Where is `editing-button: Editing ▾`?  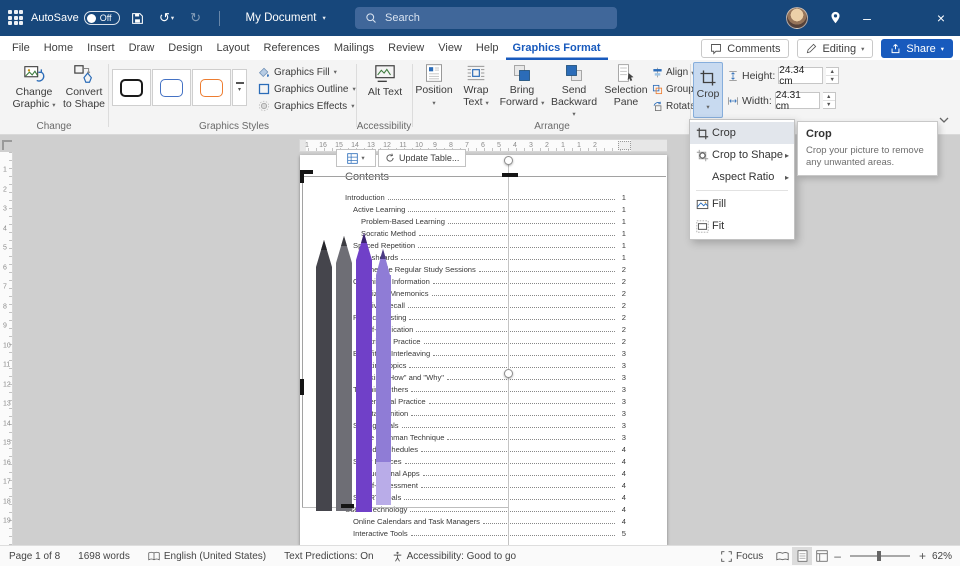 editing-button: Editing ▾ is located at coordinates (835, 48).